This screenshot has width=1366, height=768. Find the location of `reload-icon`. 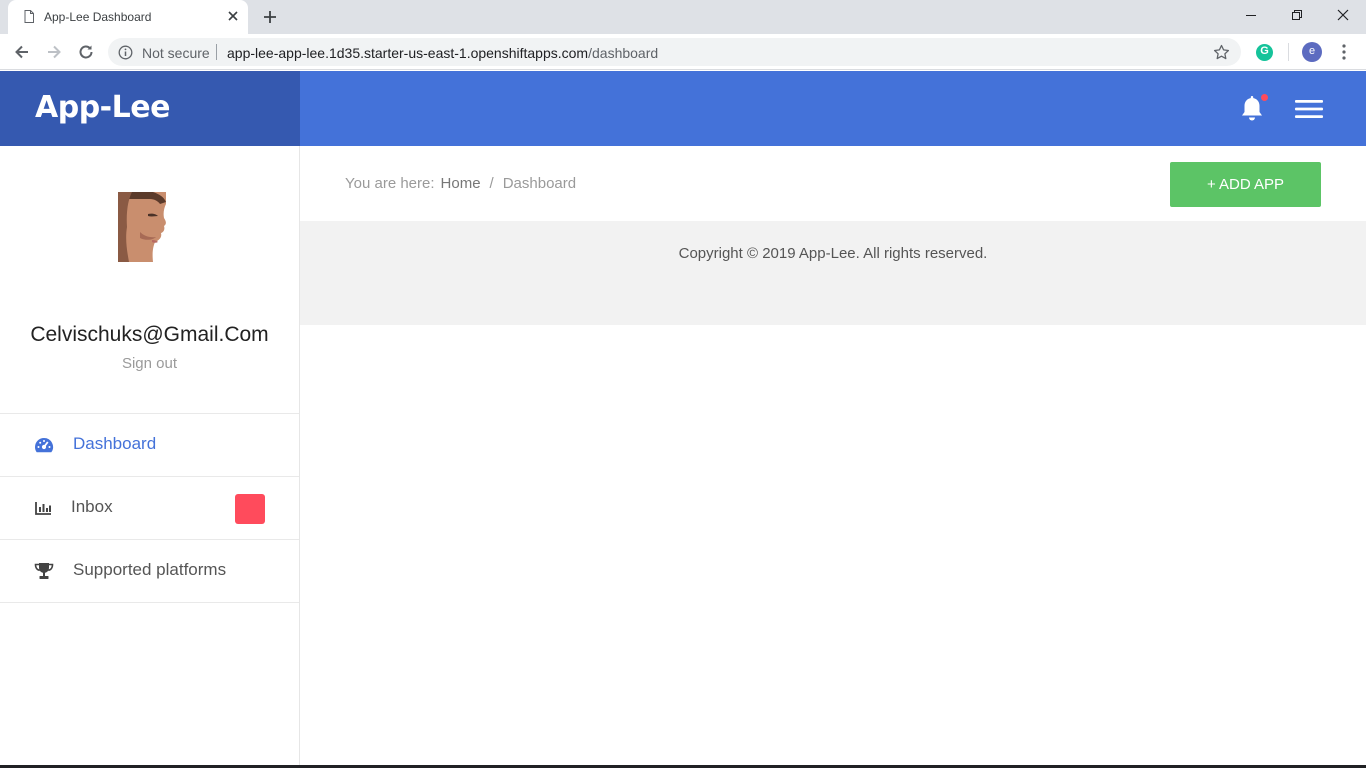

reload-icon is located at coordinates (86, 52).